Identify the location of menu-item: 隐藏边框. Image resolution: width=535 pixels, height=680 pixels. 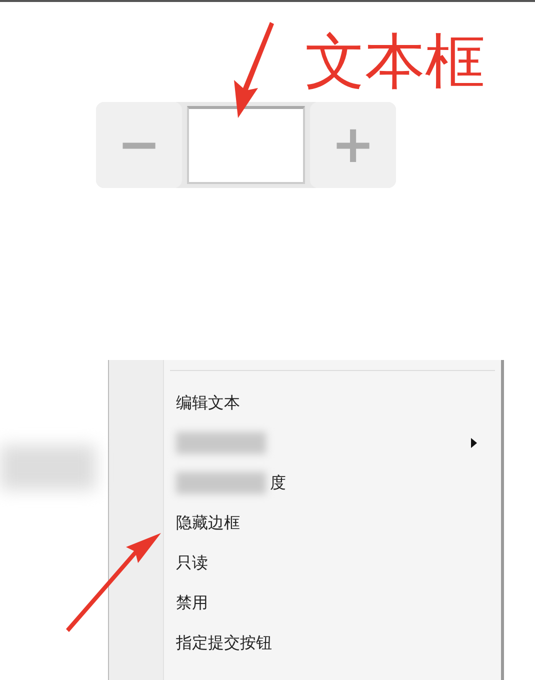
(332, 523).